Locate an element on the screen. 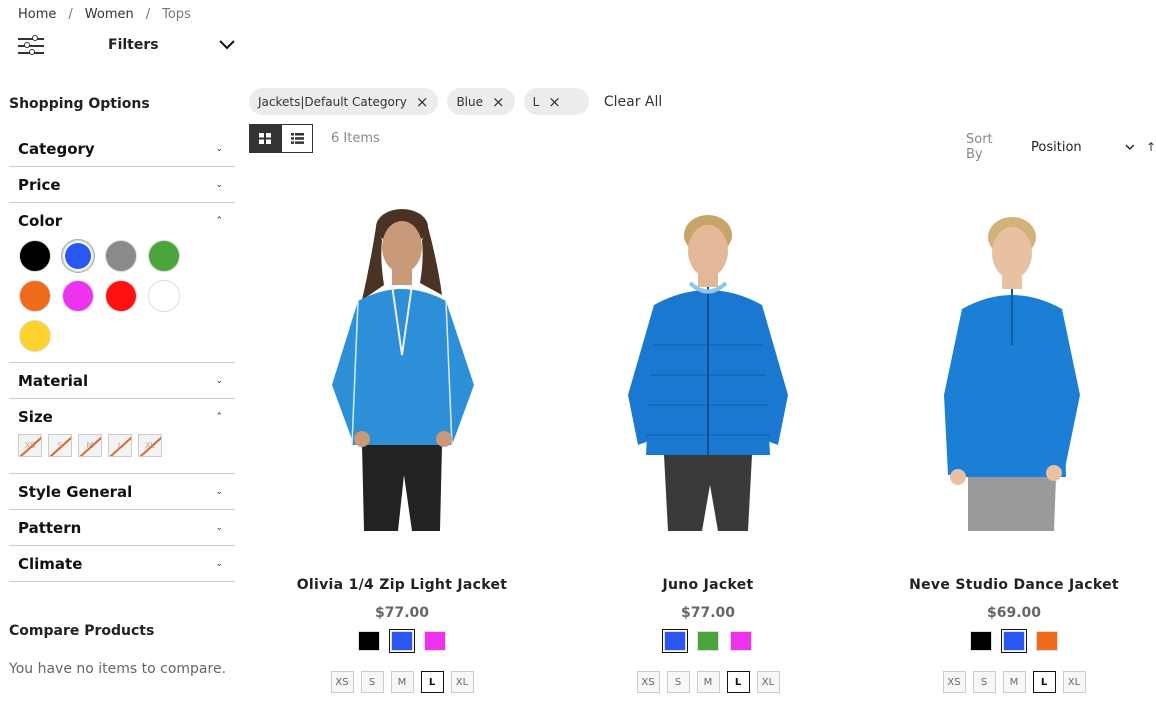 The width and height of the screenshot is (1156, 713). view-mode-switcher is located at coordinates (281, 138).